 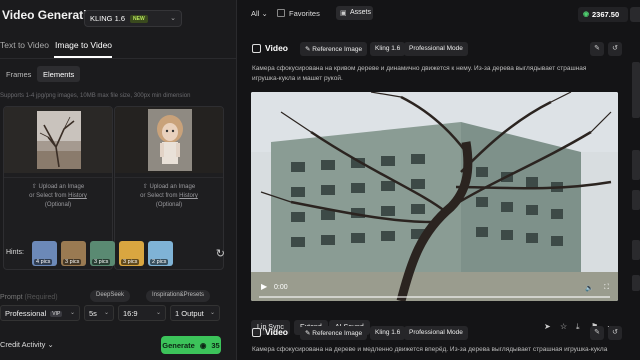 I want to click on ratio-value: 16:9, so click(x=130, y=313).